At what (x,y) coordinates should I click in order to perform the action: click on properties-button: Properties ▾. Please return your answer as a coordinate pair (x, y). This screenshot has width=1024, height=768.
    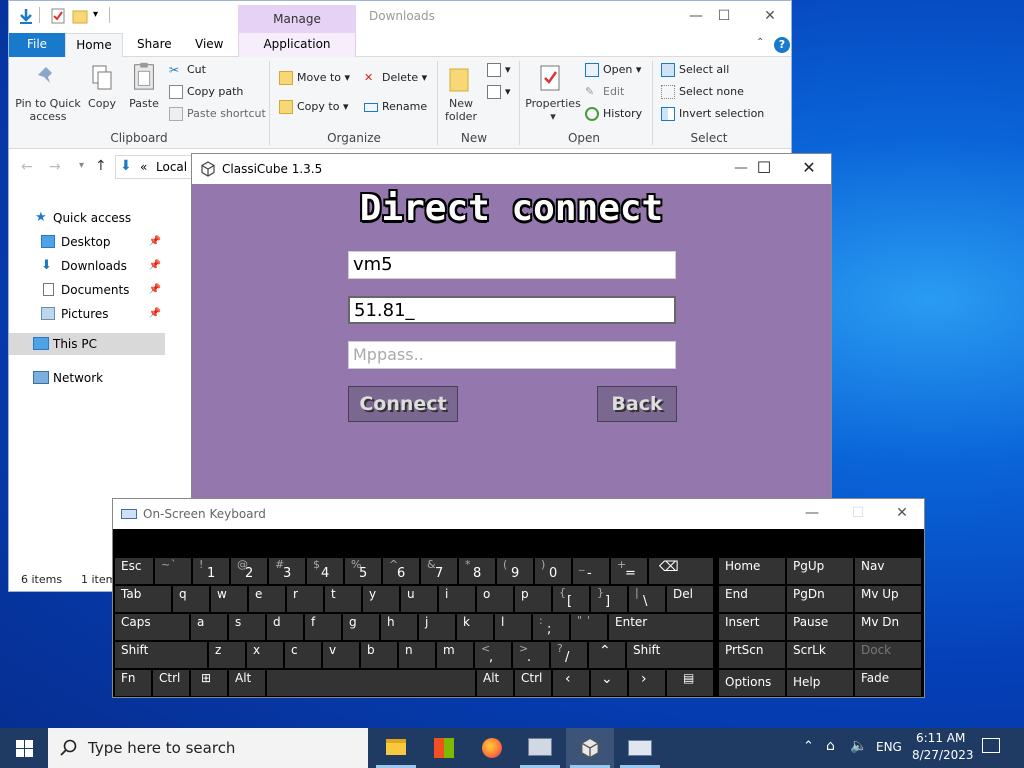
    Looking at the image, I should click on (553, 110).